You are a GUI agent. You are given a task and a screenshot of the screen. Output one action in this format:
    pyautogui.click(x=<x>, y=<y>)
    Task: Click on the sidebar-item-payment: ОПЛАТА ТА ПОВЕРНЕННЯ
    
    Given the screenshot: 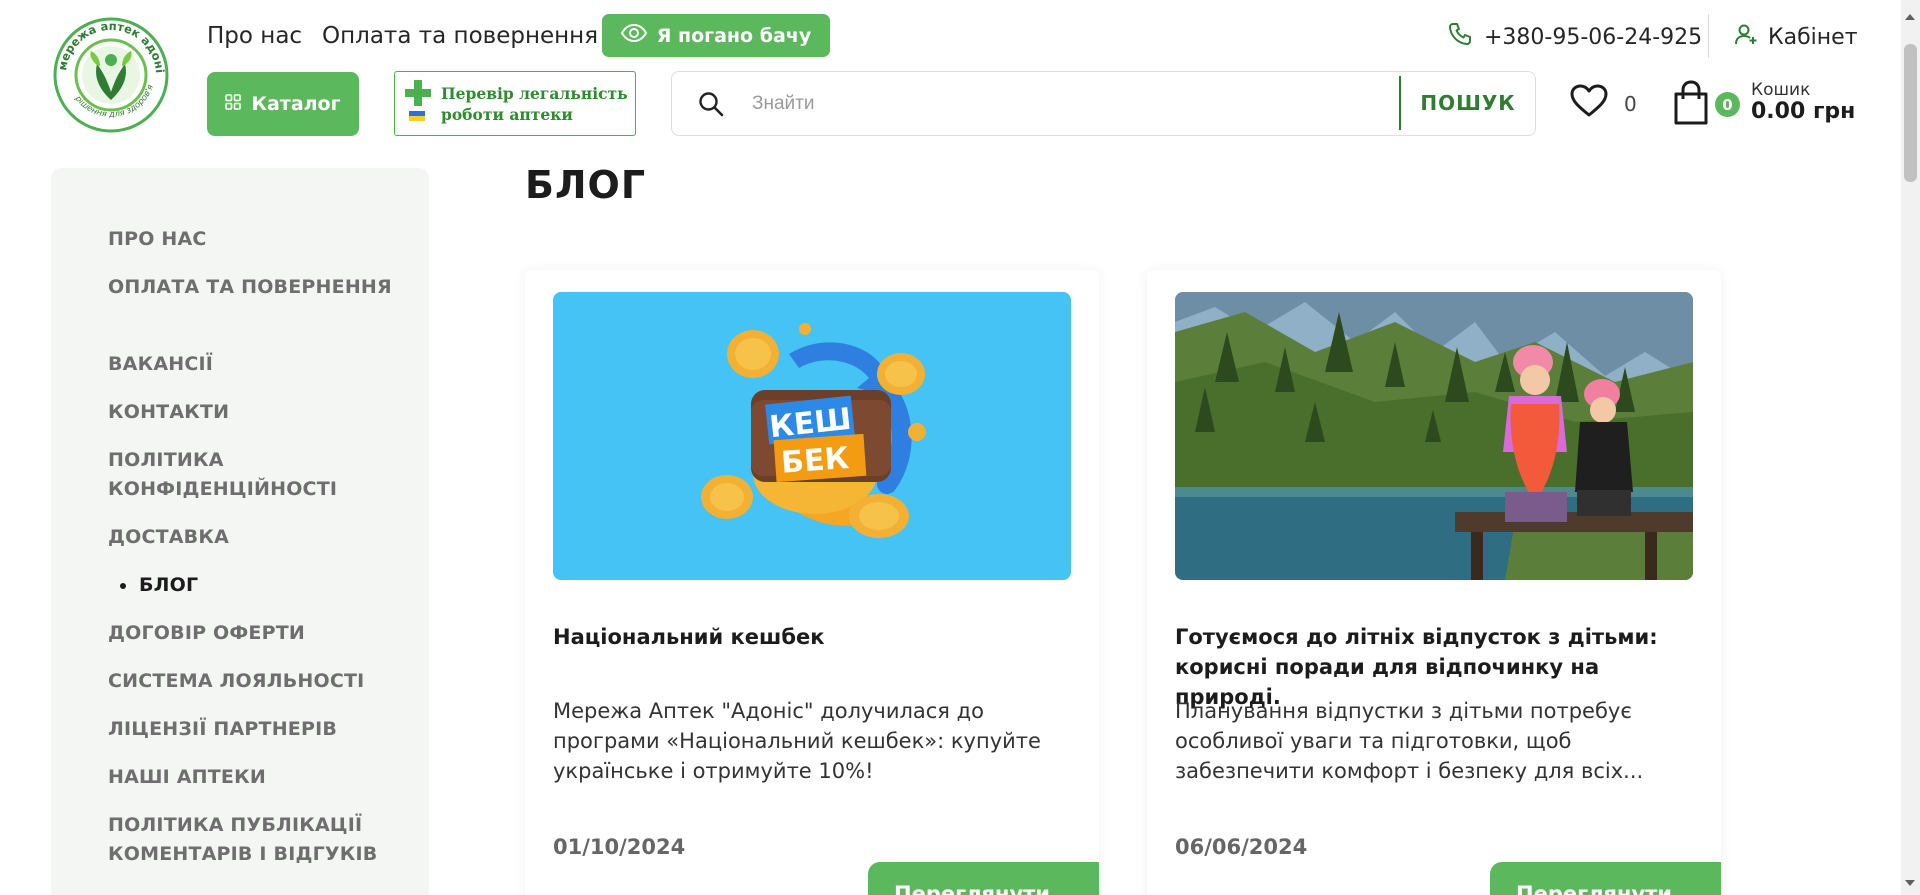 What is the action you would take?
    pyautogui.click(x=258, y=287)
    